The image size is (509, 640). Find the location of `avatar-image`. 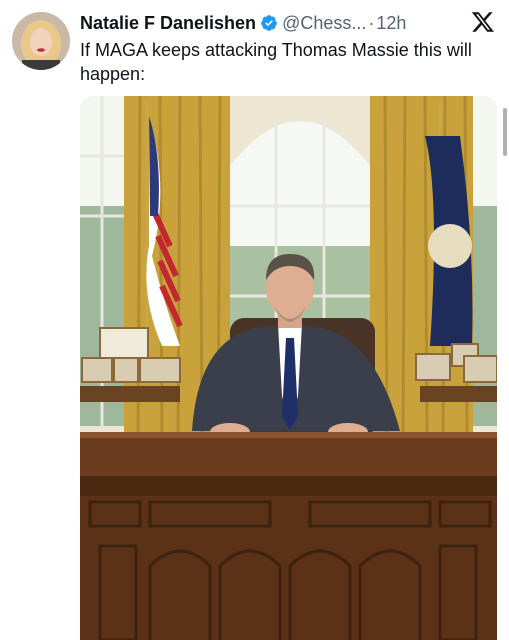

avatar-image is located at coordinates (41, 41).